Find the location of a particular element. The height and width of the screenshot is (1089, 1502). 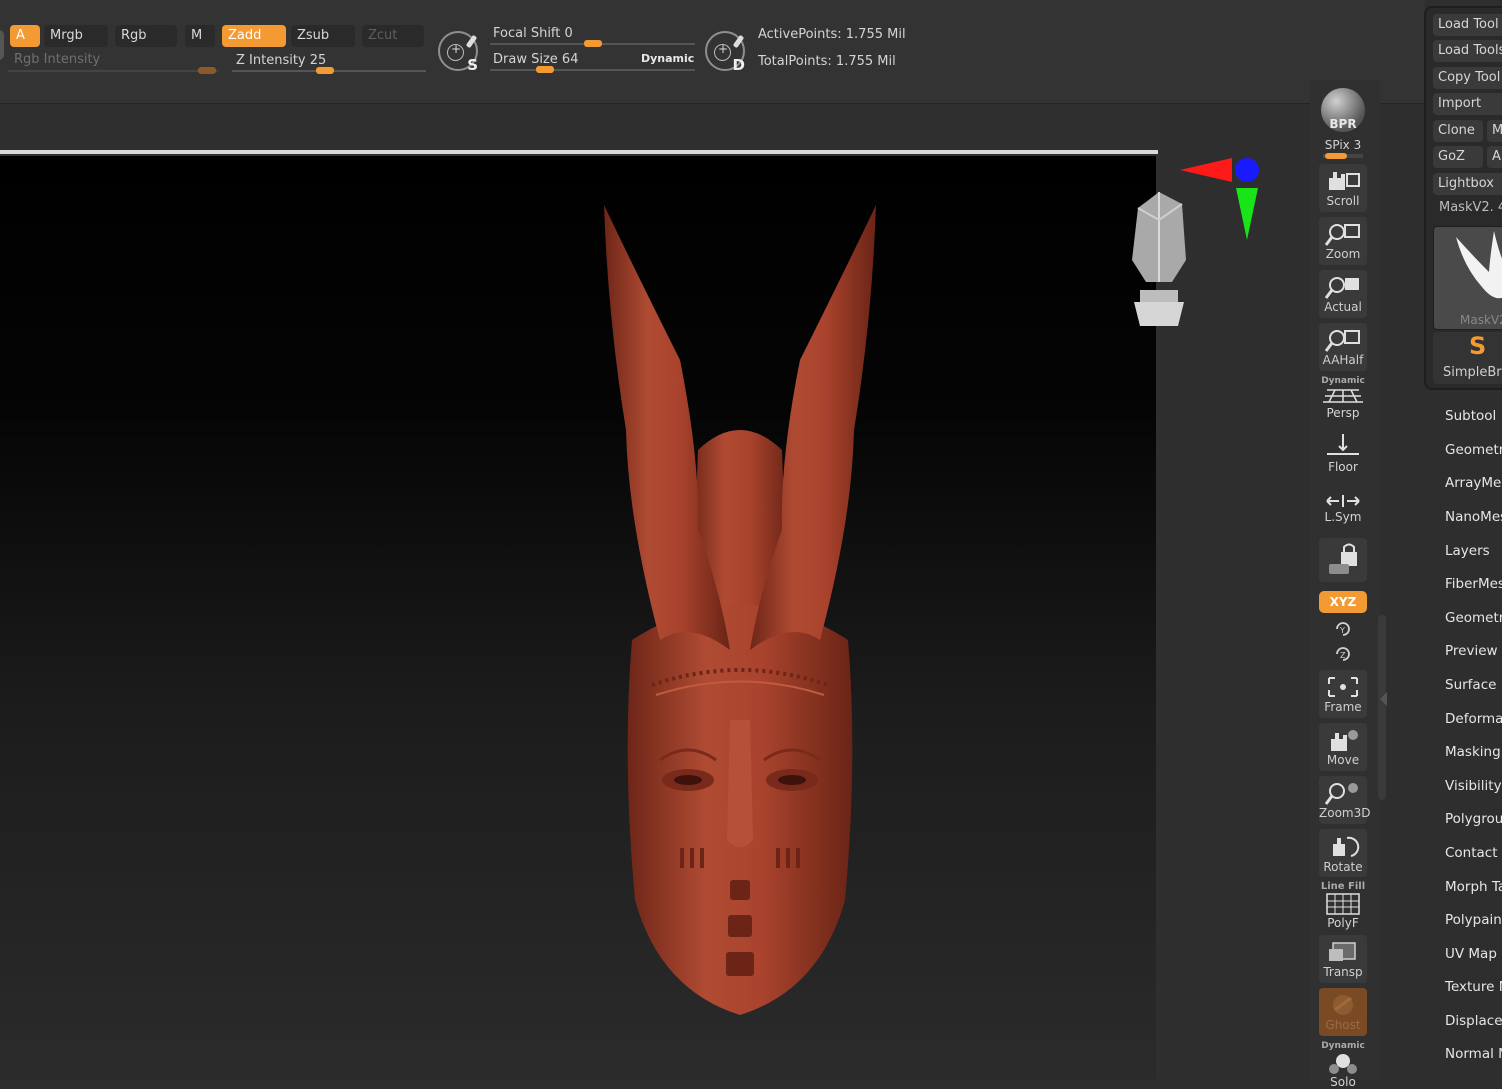

frame-button: Frame is located at coordinates (1343, 694).